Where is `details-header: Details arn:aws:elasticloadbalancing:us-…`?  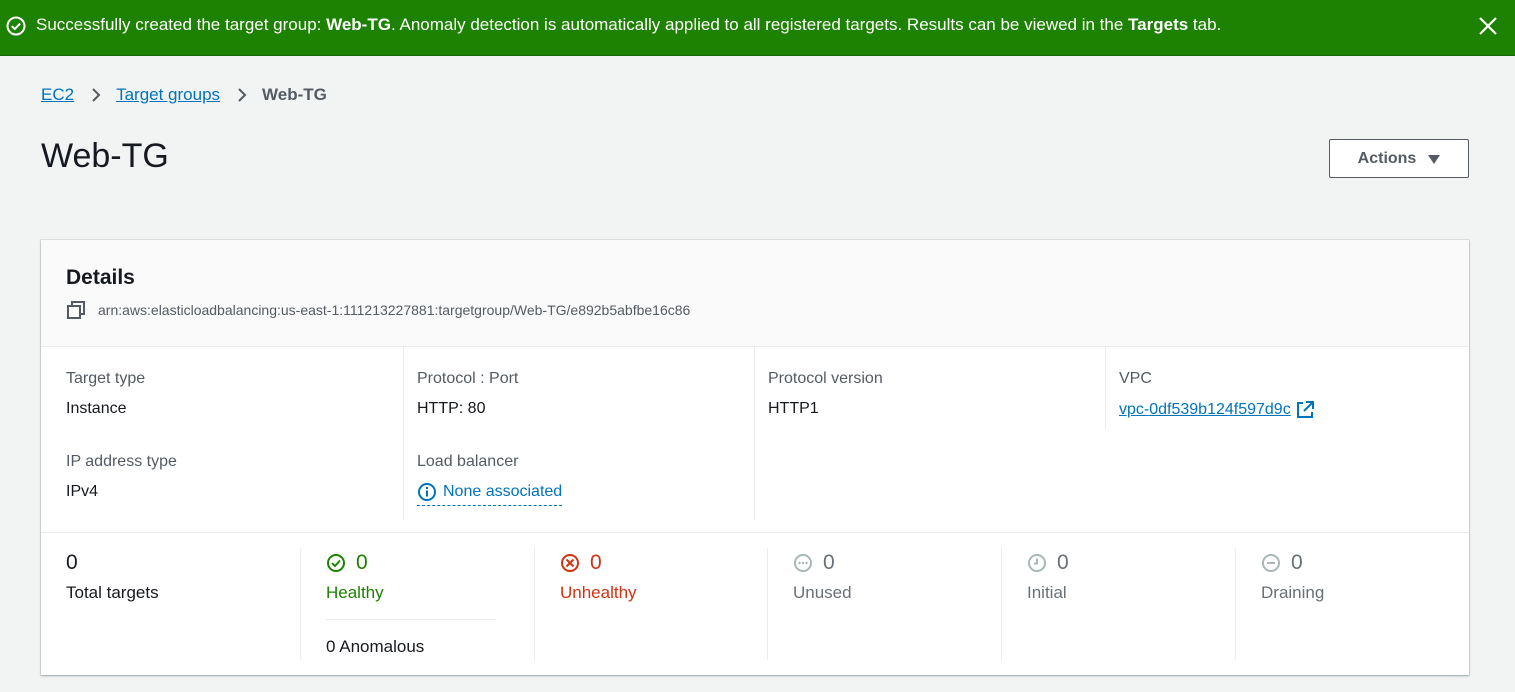 details-header: Details arn:aws:elasticloadbalancing:us-… is located at coordinates (755, 293).